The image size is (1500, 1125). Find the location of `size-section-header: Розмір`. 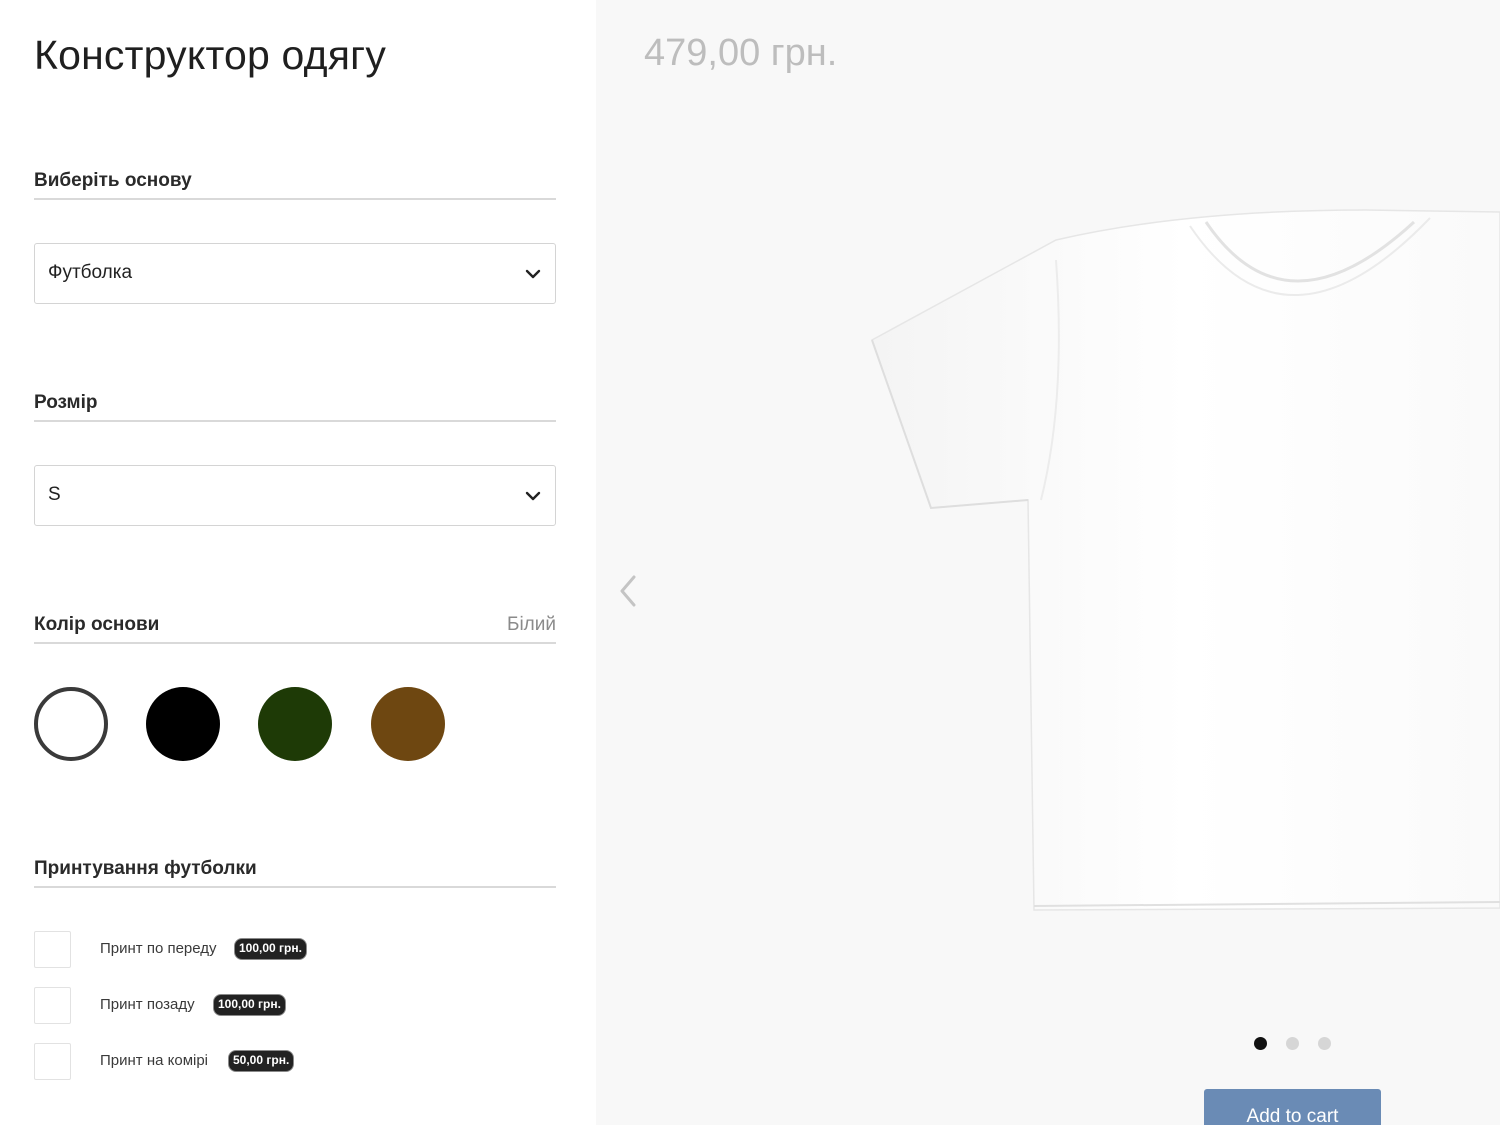

size-section-header: Розмір is located at coordinates (295, 407).